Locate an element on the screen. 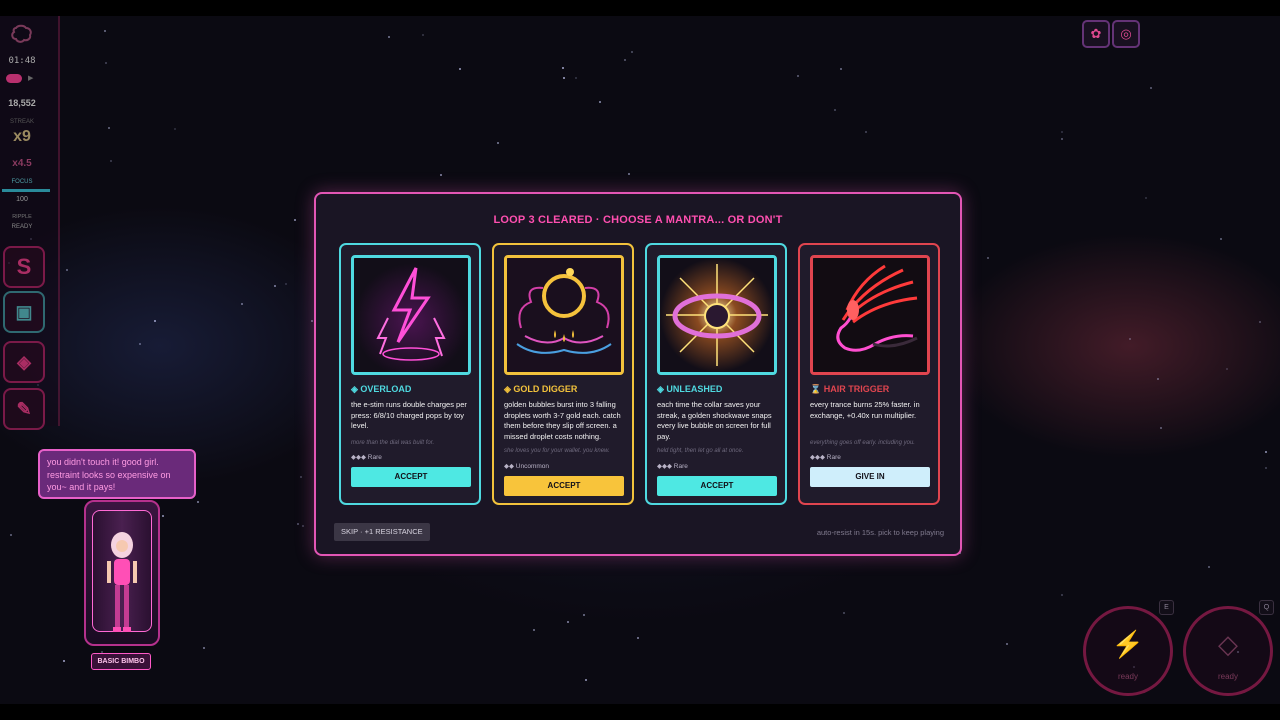 This screenshot has height=720, width=1280. skill-slot-tv: ▣ is located at coordinates (24, 312).